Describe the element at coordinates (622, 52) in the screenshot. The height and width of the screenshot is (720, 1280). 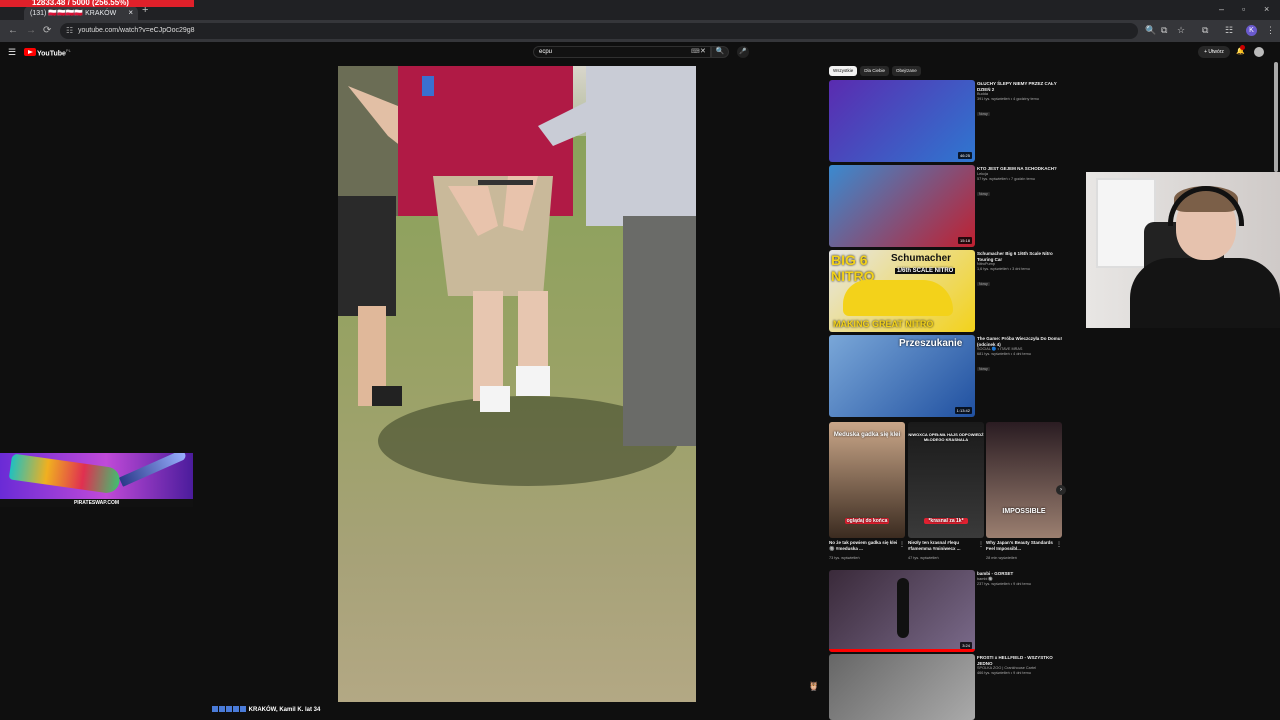
I see `search-input: ecpu` at that location.